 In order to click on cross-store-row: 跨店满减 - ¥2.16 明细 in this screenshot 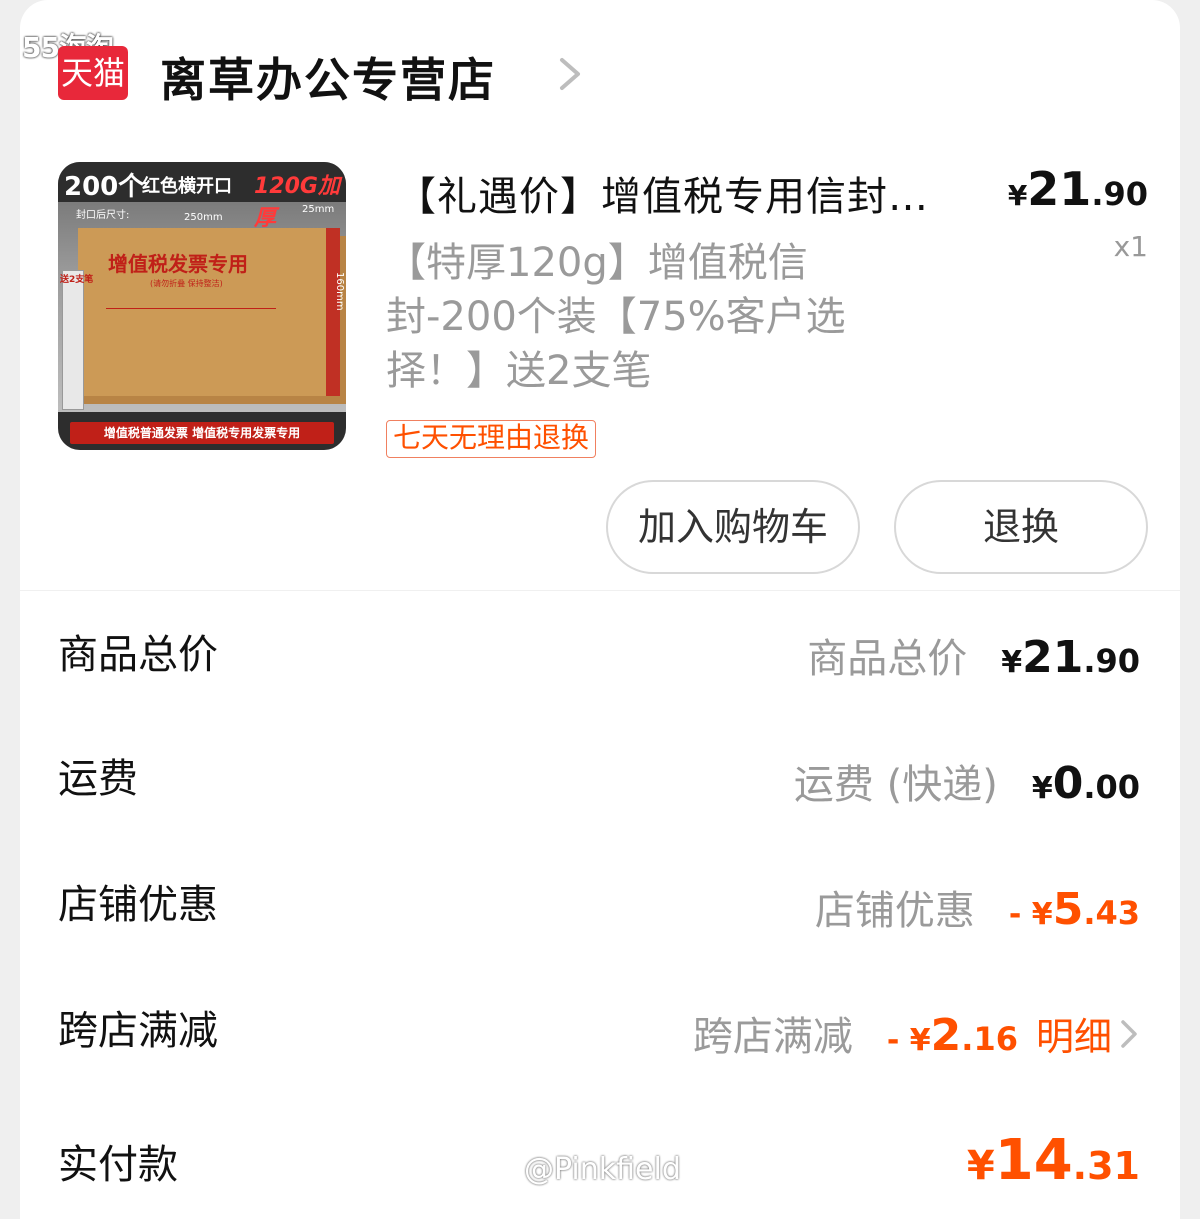, I will do `click(916, 1033)`.